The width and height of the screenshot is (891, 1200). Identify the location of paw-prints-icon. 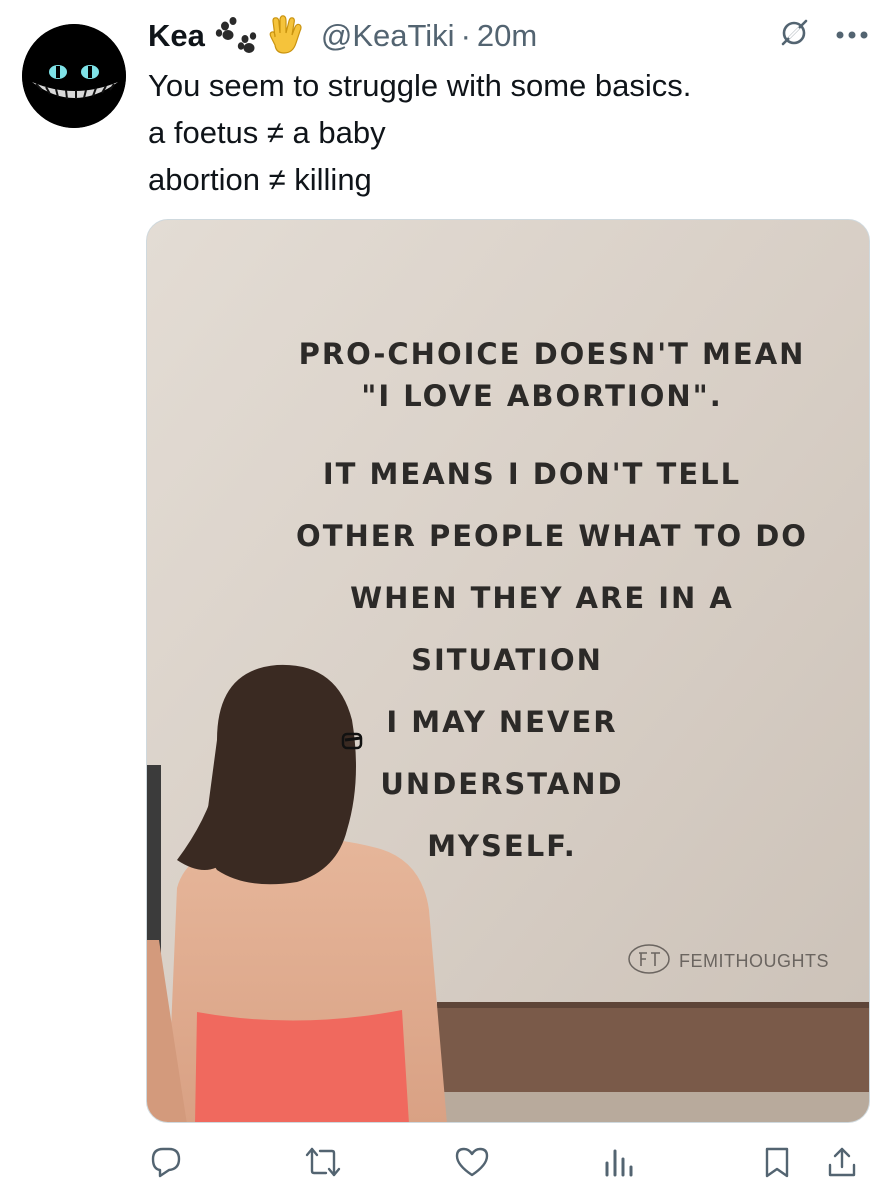
(237, 36).